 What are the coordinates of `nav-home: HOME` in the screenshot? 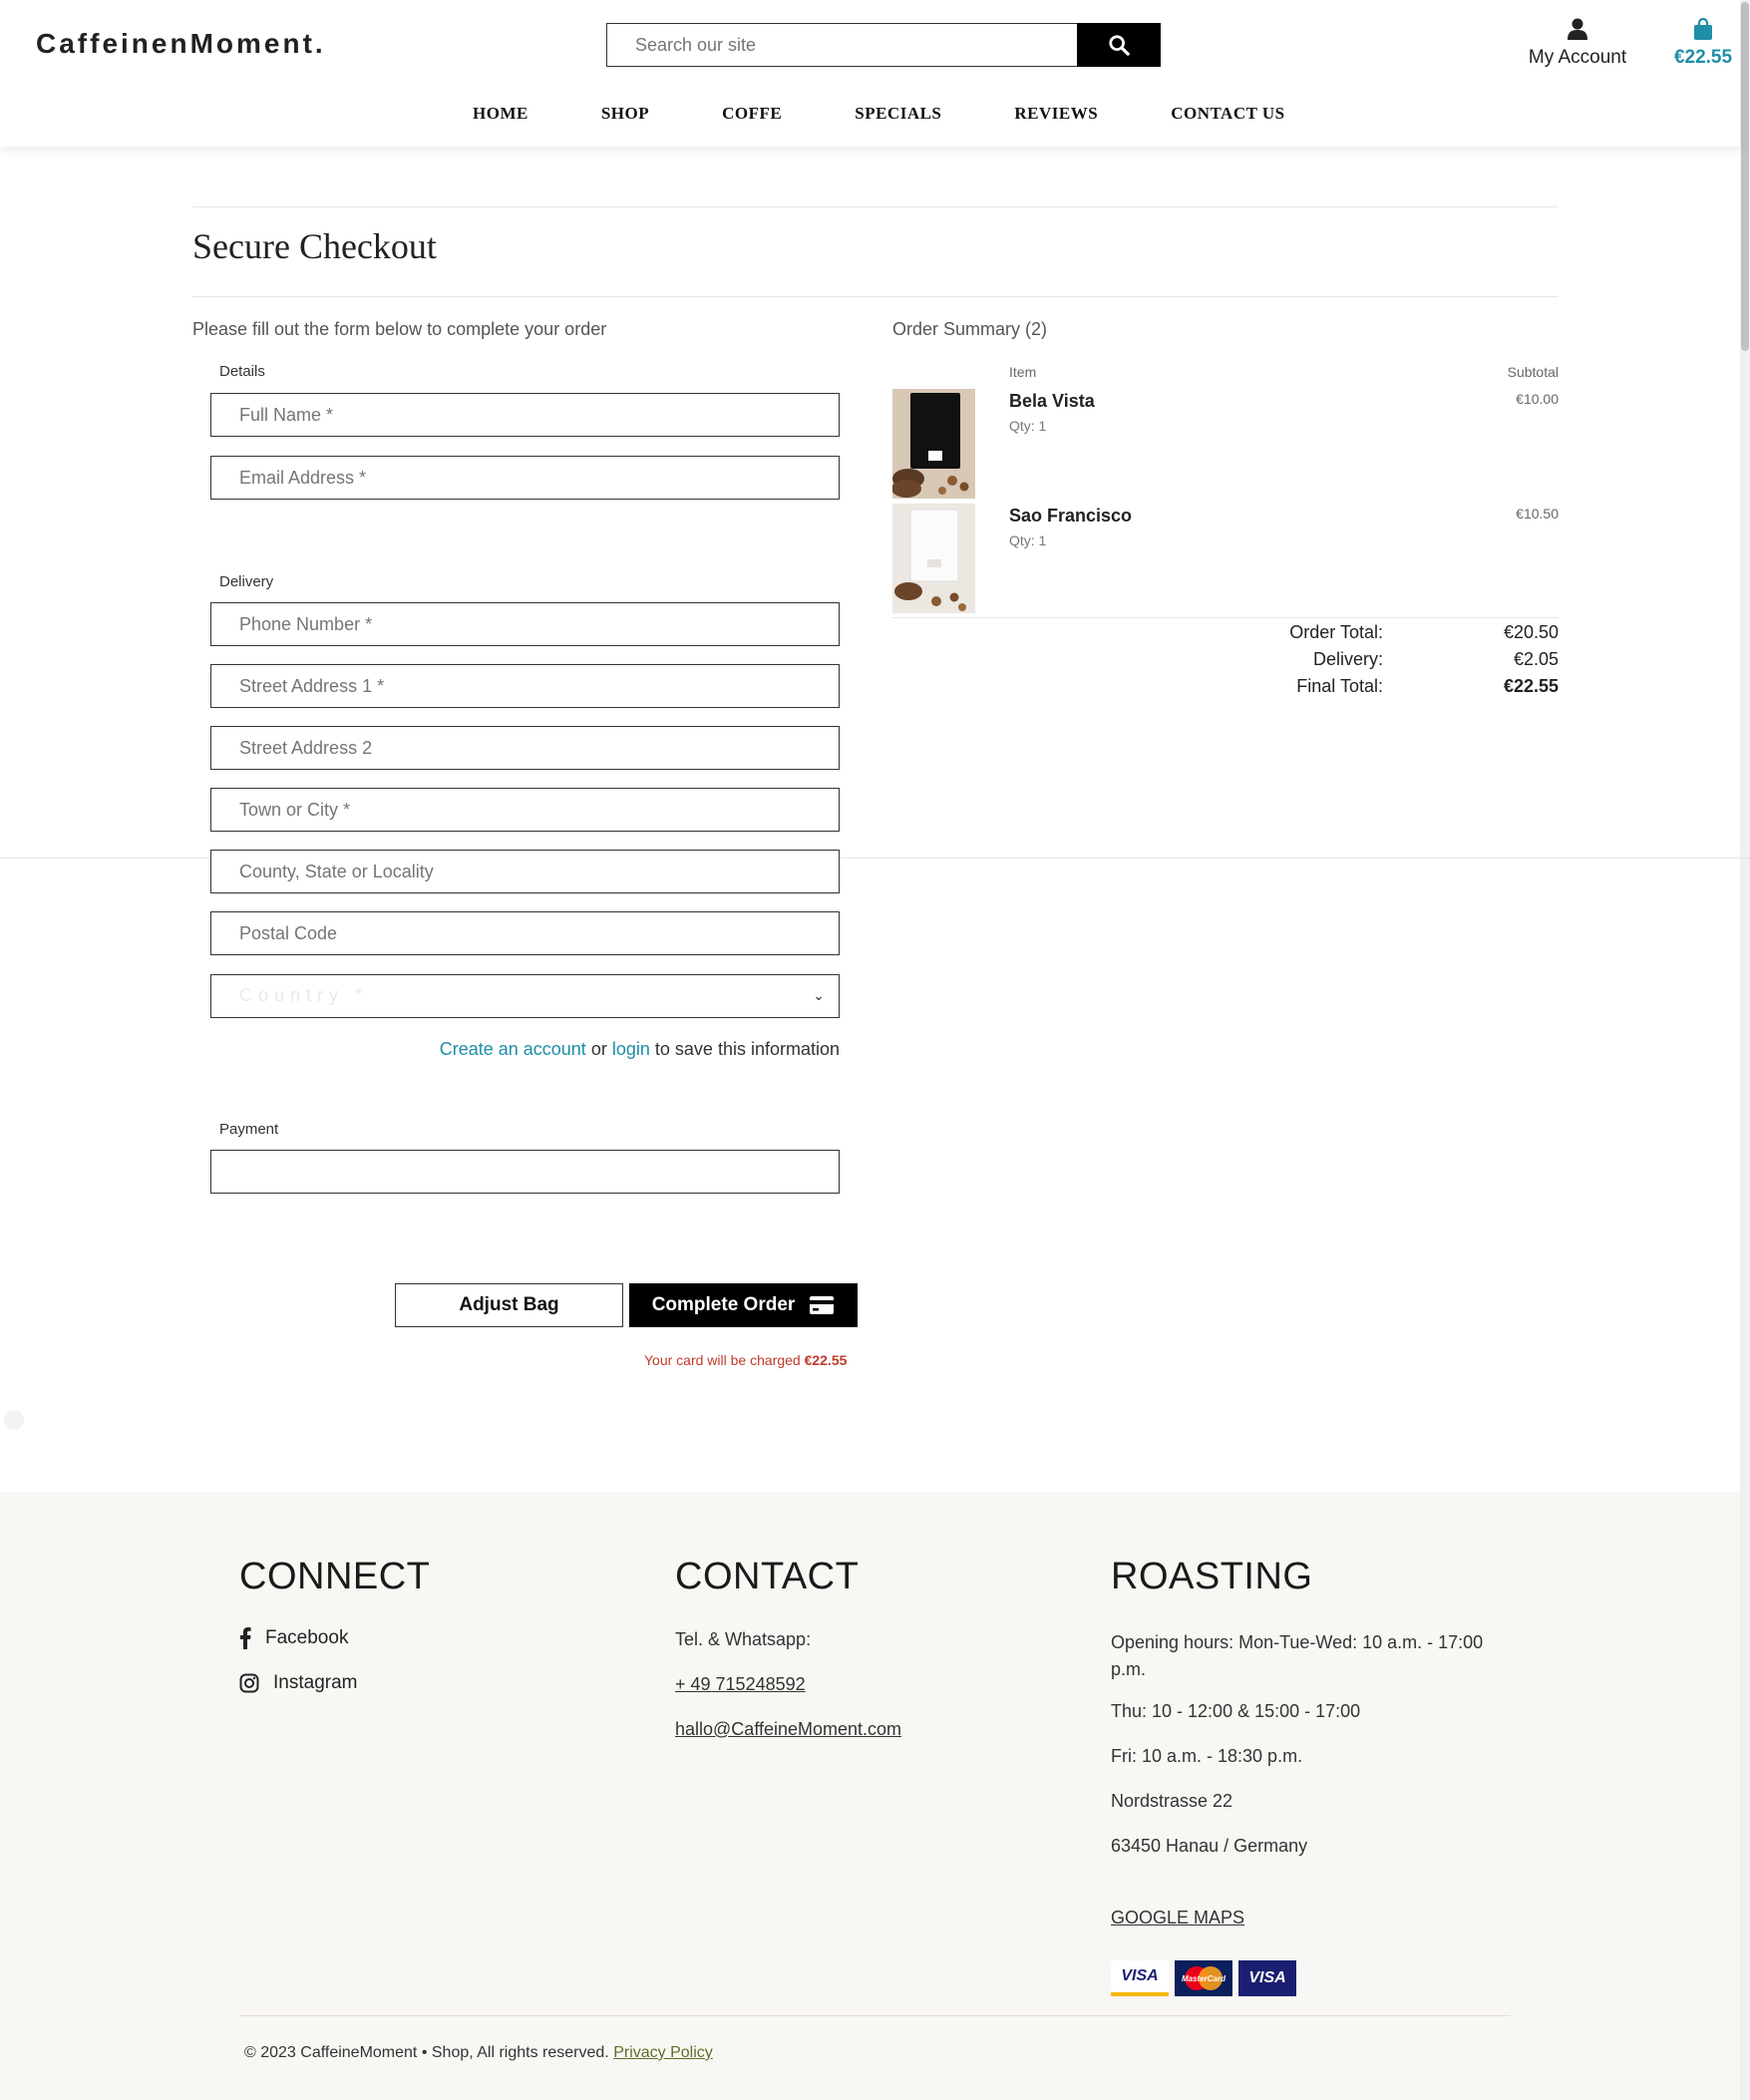 It's located at (501, 114).